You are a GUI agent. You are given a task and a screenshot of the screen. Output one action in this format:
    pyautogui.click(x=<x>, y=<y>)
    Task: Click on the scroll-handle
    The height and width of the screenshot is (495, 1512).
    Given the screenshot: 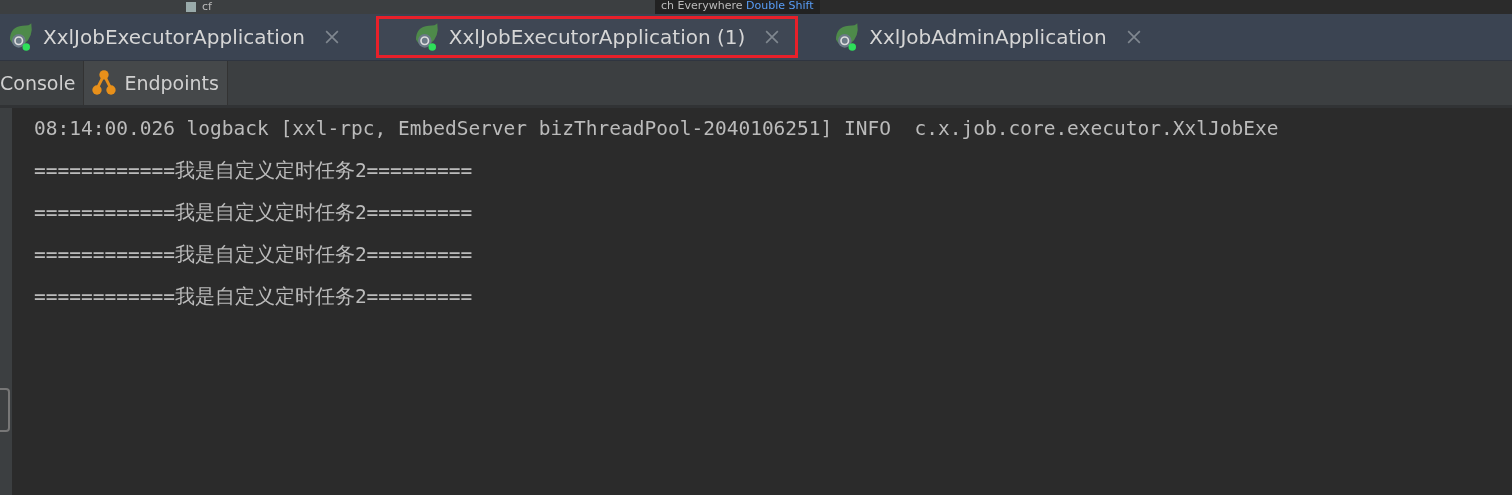 What is the action you would take?
    pyautogui.click(x=5, y=410)
    